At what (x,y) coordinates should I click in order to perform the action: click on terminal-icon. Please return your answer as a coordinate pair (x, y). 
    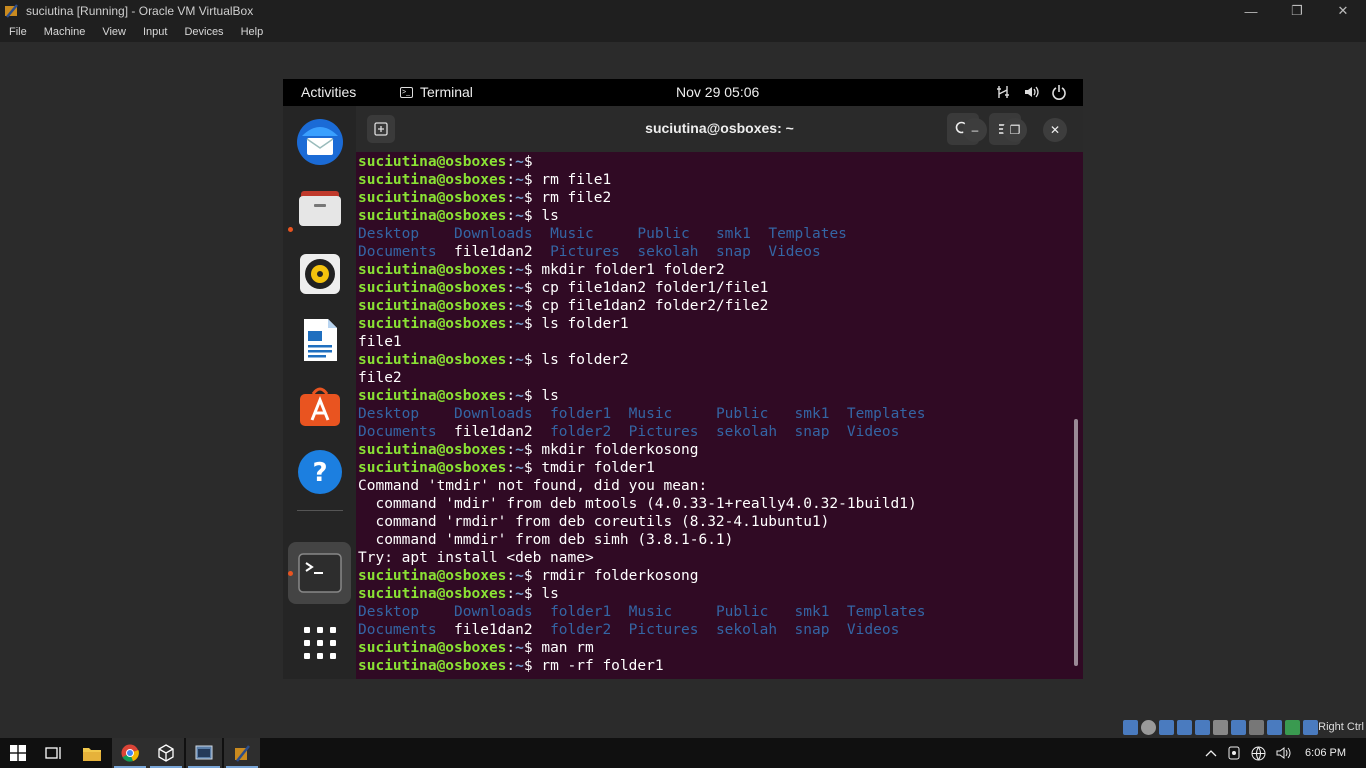
    Looking at the image, I should click on (320, 573).